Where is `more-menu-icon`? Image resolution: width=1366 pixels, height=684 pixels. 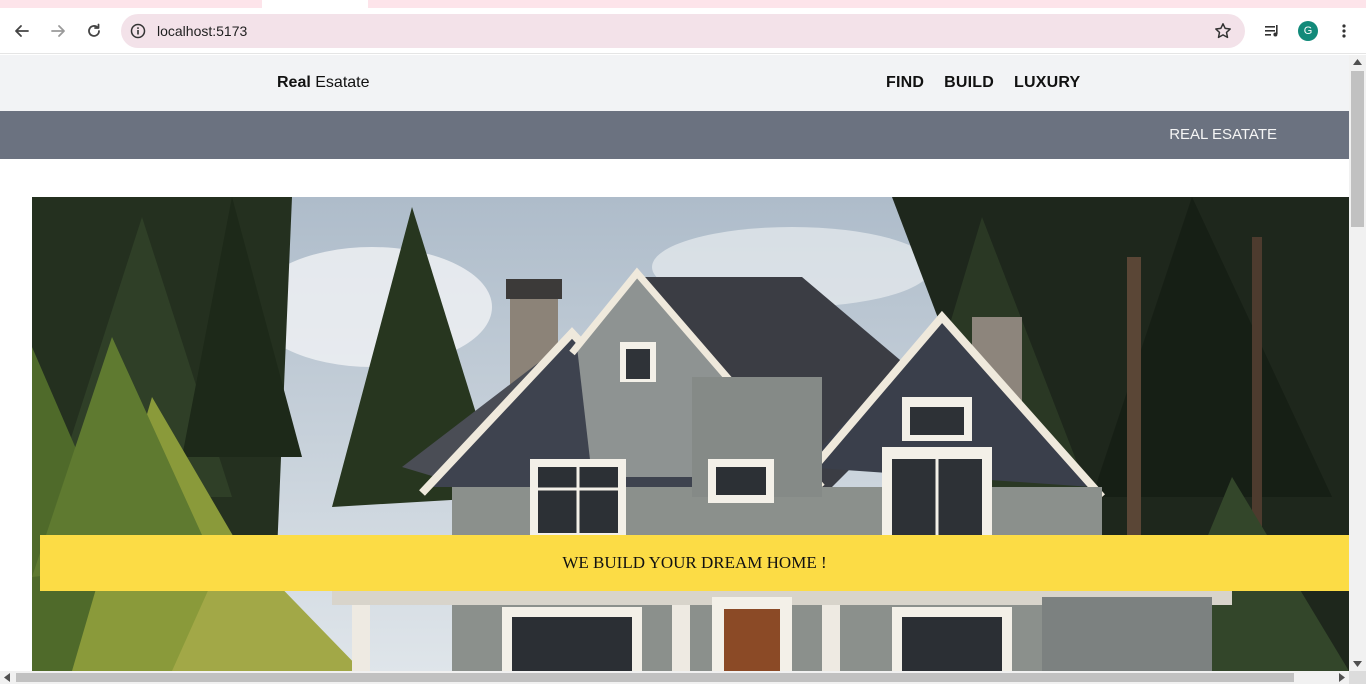
more-menu-icon is located at coordinates (1344, 31).